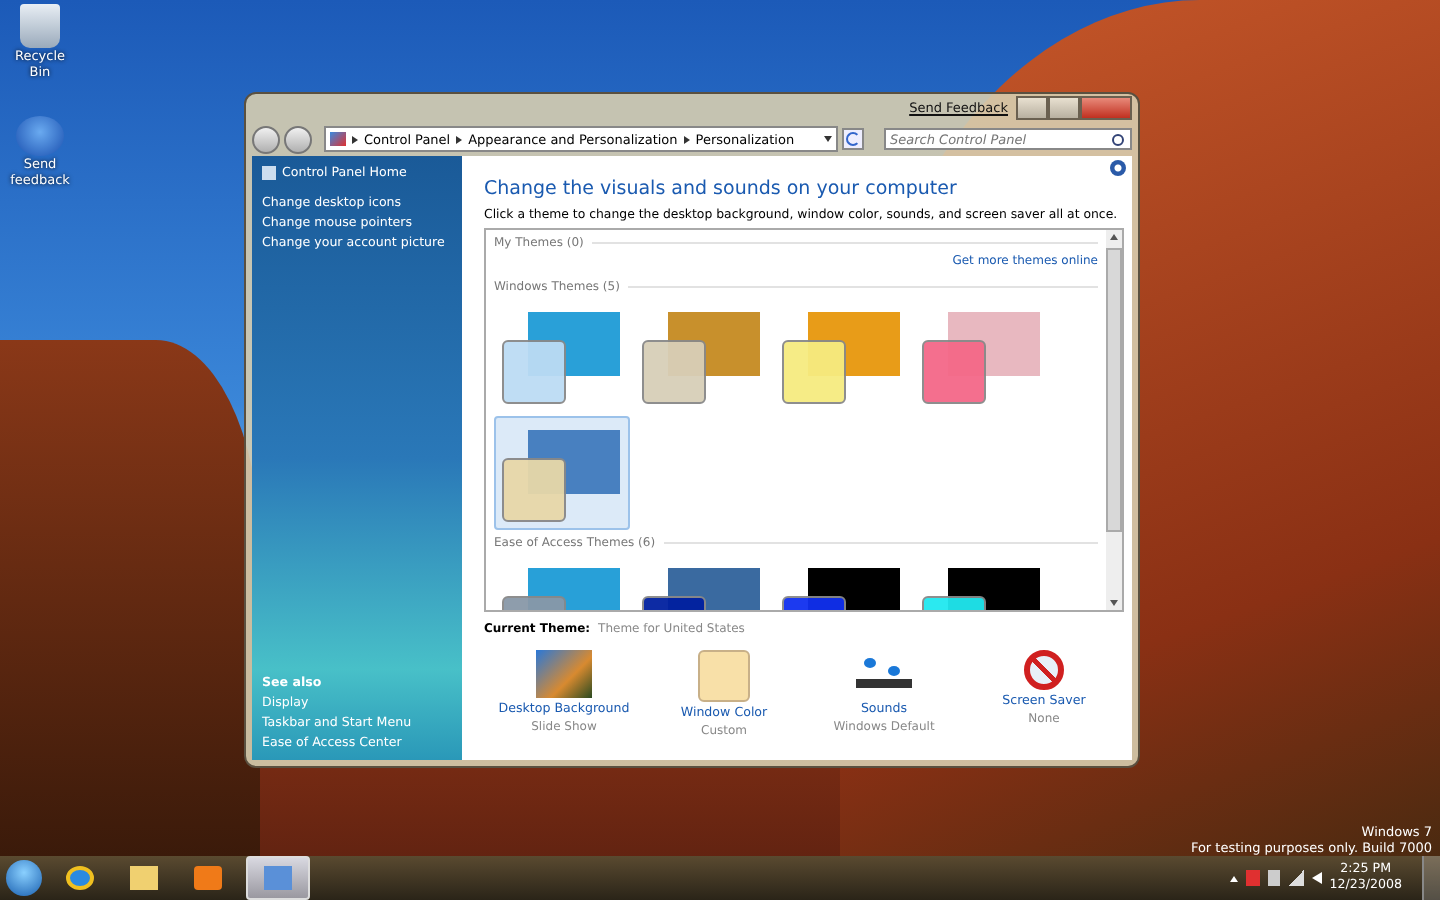 The width and height of the screenshot is (1440, 900). What do you see at coordinates (853, 139) in the screenshot?
I see `refresh-button` at bounding box center [853, 139].